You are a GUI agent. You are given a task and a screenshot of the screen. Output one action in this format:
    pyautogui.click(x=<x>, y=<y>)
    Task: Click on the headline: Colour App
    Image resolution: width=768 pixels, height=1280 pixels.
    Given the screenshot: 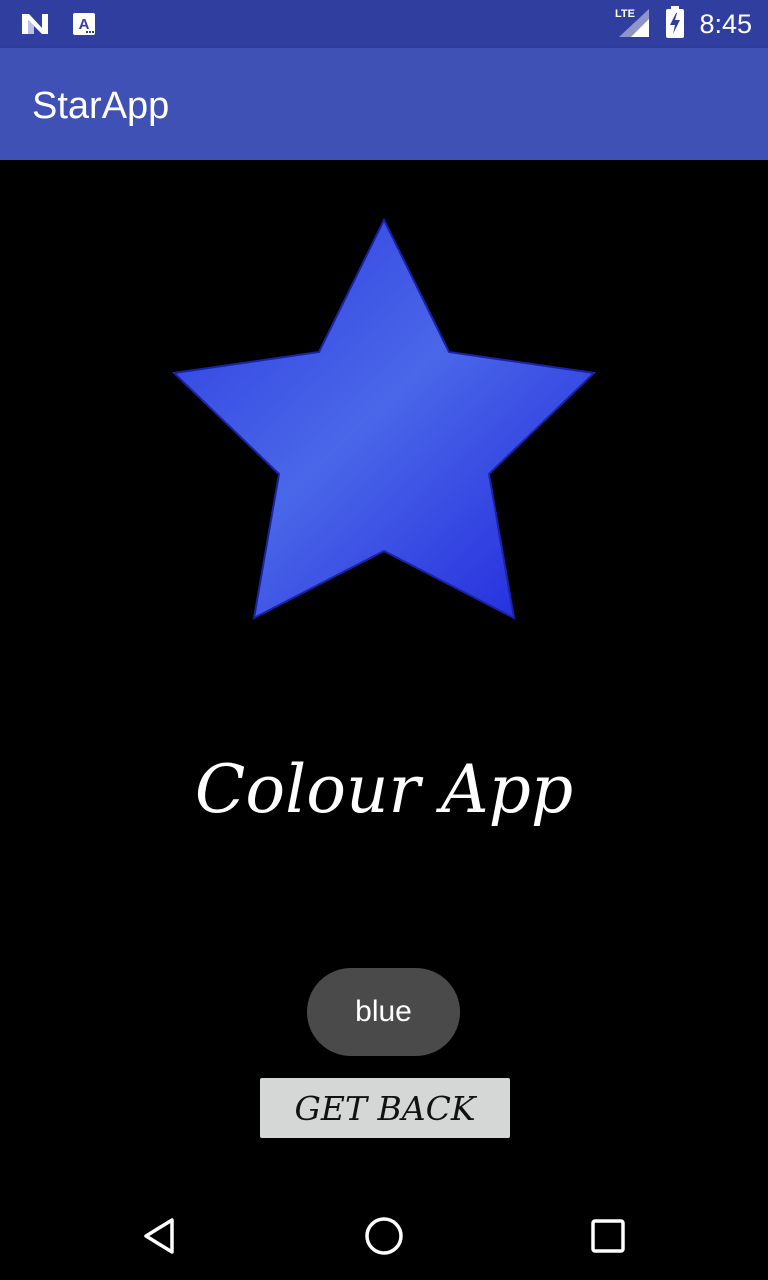 What is the action you would take?
    pyautogui.click(x=384, y=789)
    